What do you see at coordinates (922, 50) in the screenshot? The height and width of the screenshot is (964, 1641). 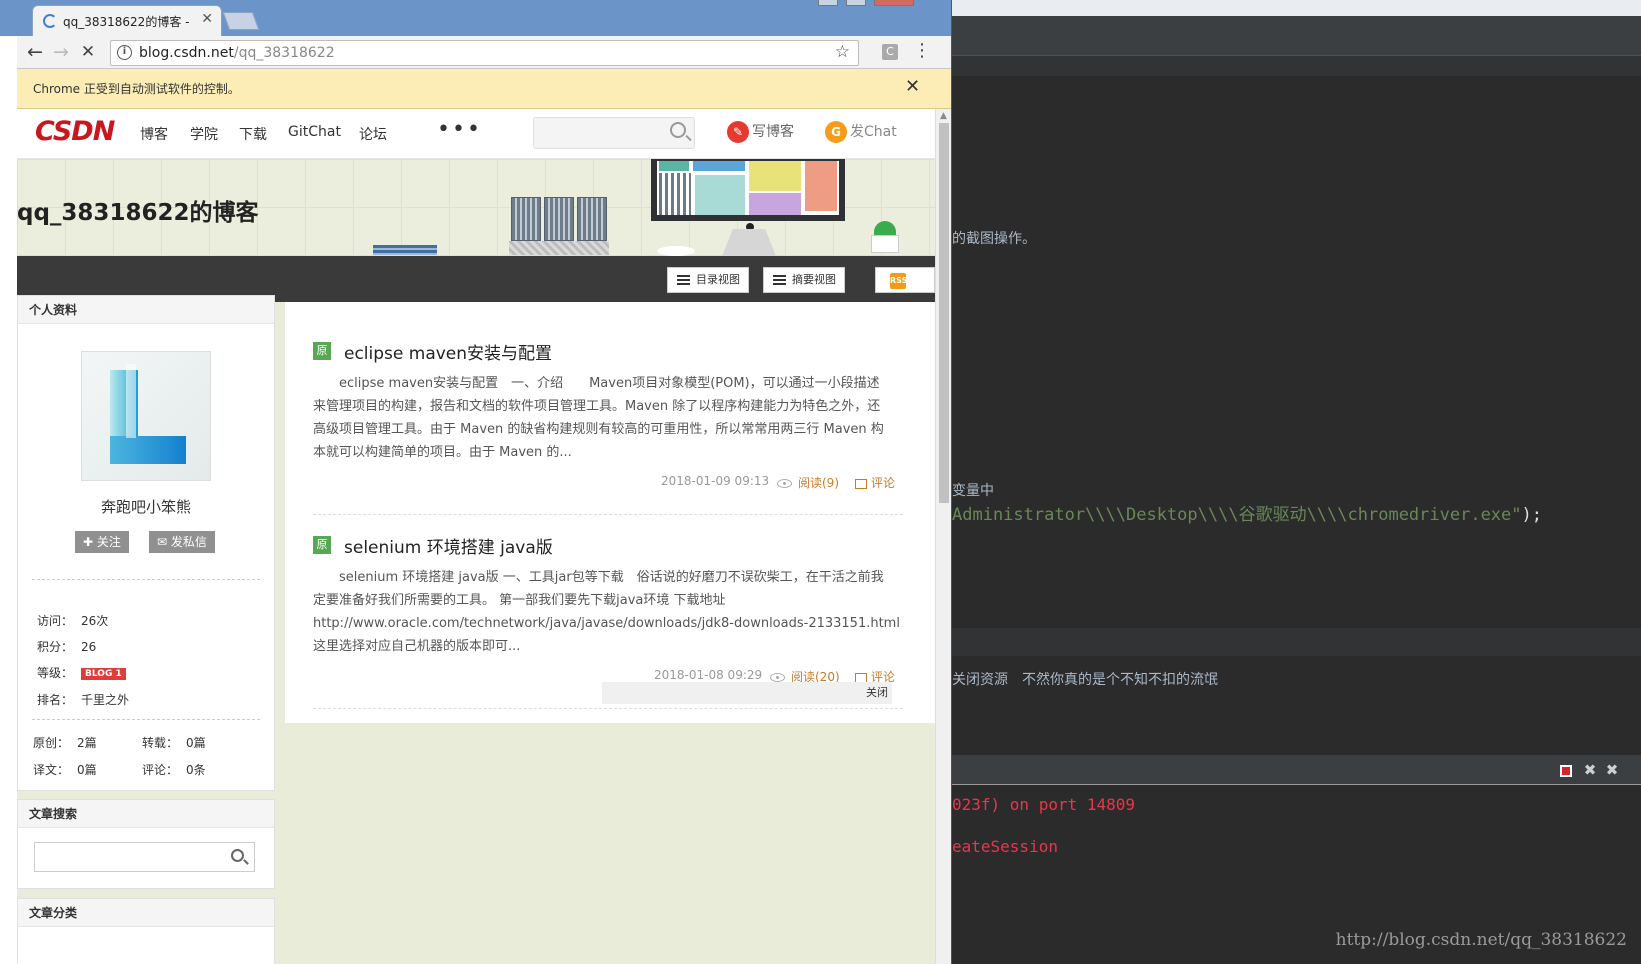 I see `chrome-menu-icon: ⋮` at bounding box center [922, 50].